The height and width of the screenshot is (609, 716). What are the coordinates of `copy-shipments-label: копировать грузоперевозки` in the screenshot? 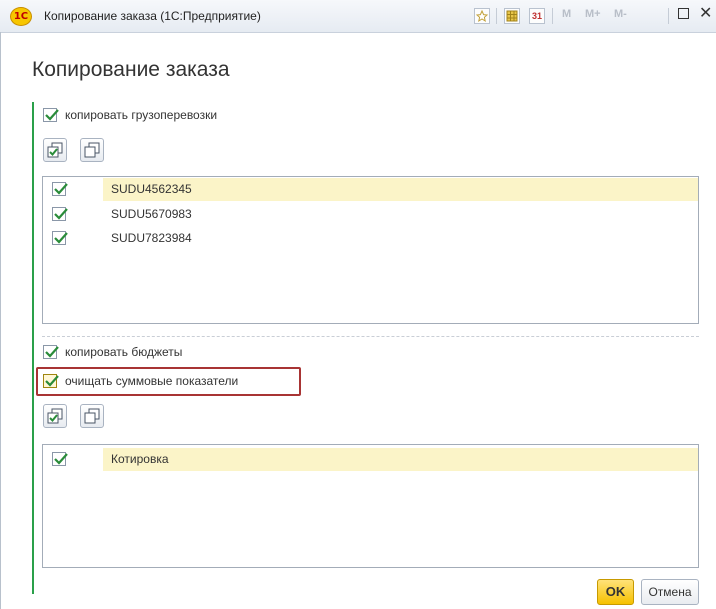 It's located at (141, 115).